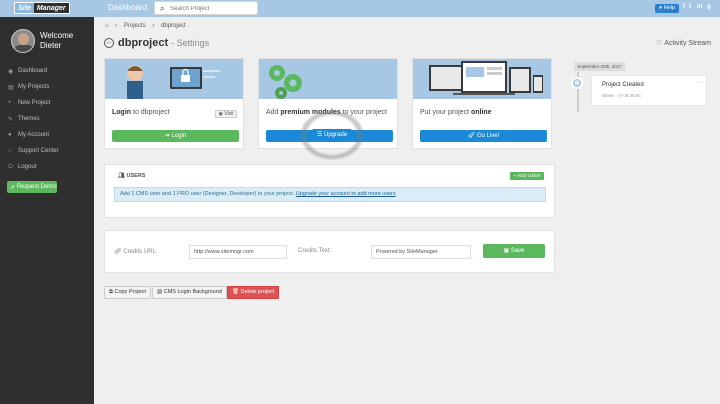 This screenshot has height=404, width=720. What do you see at coordinates (253, 292) in the screenshot?
I see `delete-project-button: 🗑︎ Delete project` at bounding box center [253, 292].